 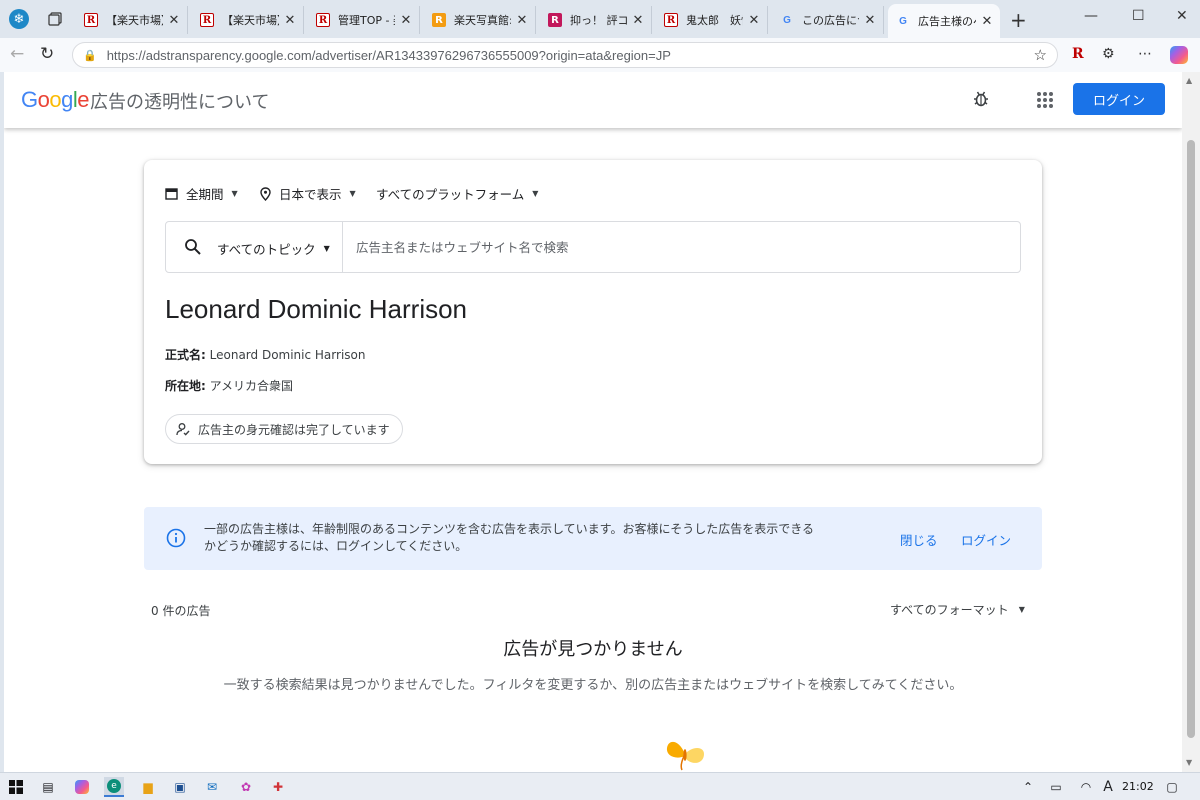 I want to click on browser-tab: R 抑っ！ 評コレ ✕, so click(x=596, y=20).